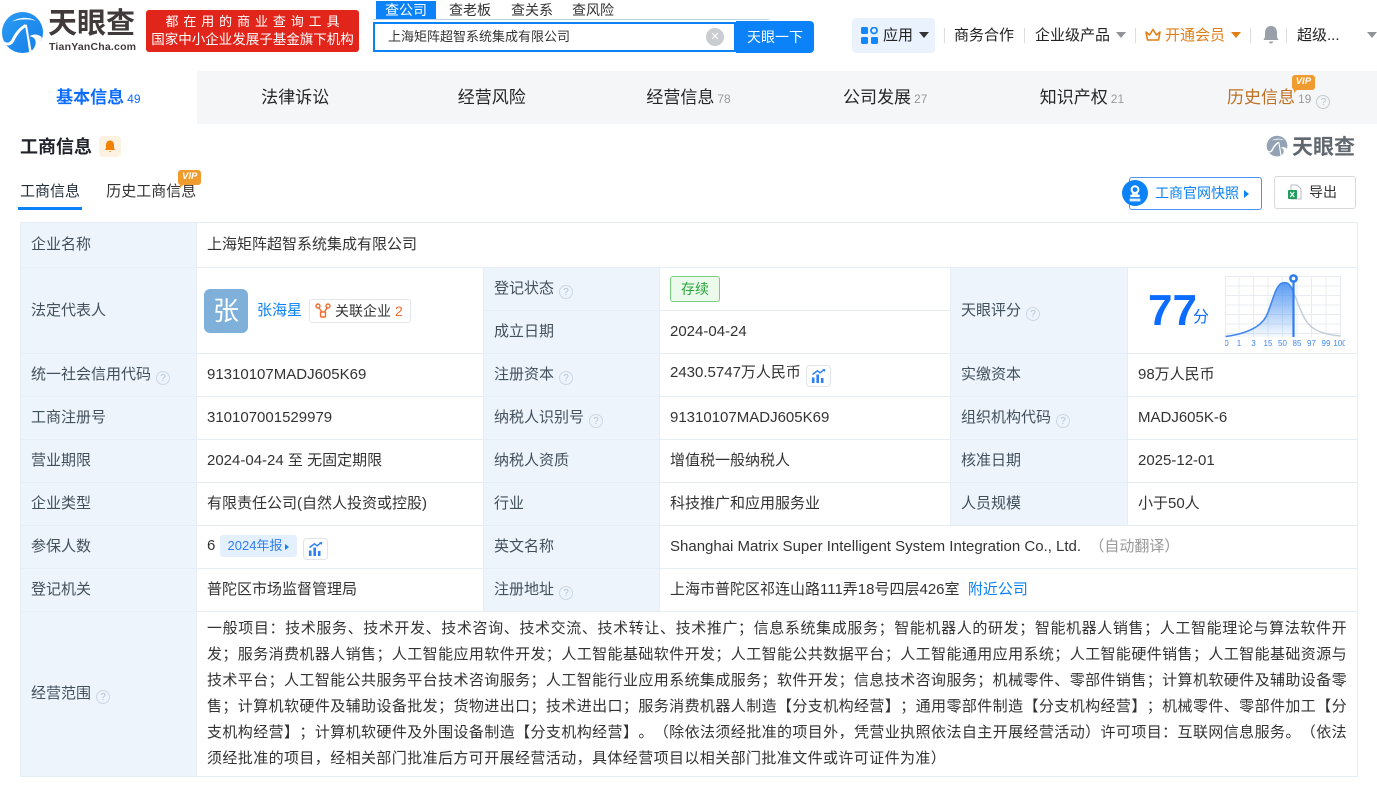 Image resolution: width=1377 pixels, height=791 pixels. Describe the element at coordinates (1326, 343) in the screenshot. I see `svg-text: 99` at that location.